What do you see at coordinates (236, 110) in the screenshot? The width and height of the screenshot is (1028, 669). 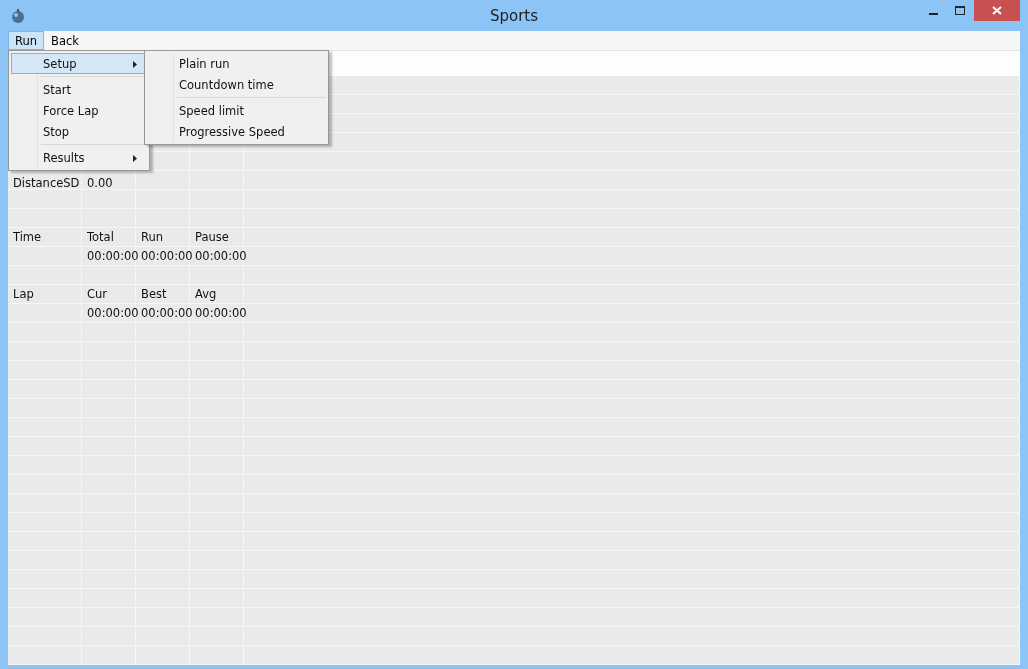 I see `menu-item: Speed limit` at bounding box center [236, 110].